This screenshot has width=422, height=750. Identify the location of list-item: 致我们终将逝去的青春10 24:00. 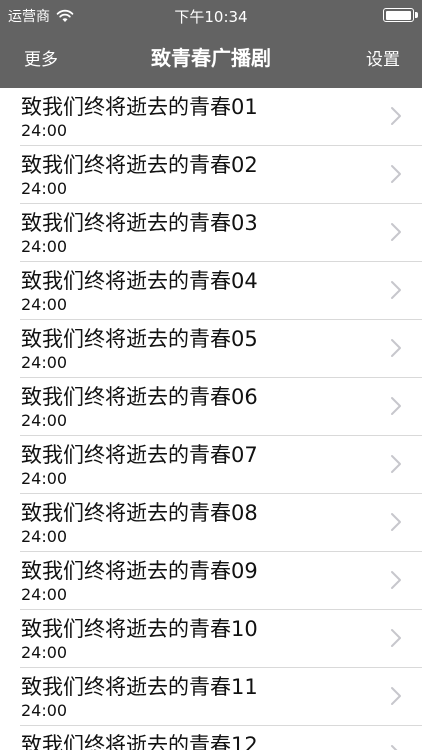
(211, 639).